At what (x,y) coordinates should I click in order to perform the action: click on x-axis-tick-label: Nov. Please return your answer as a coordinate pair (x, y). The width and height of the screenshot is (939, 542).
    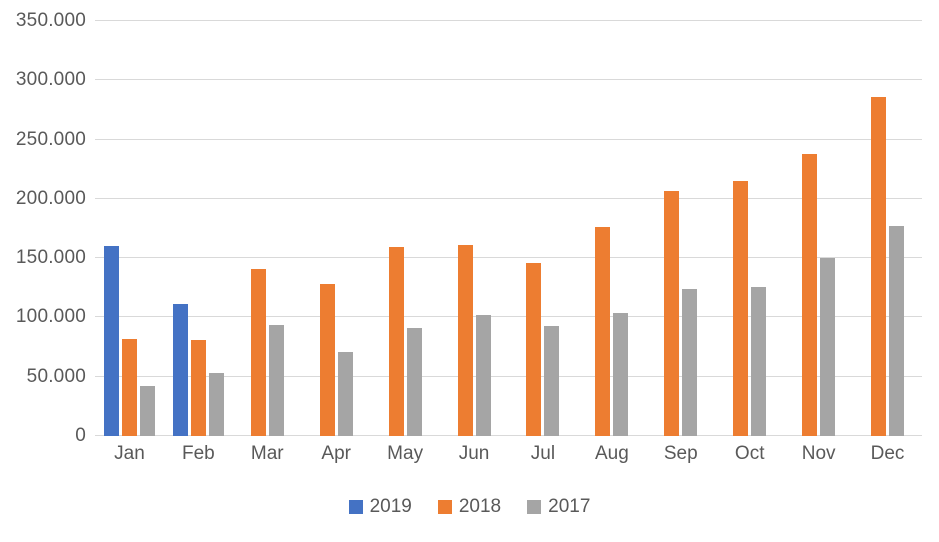
    Looking at the image, I should click on (818, 453).